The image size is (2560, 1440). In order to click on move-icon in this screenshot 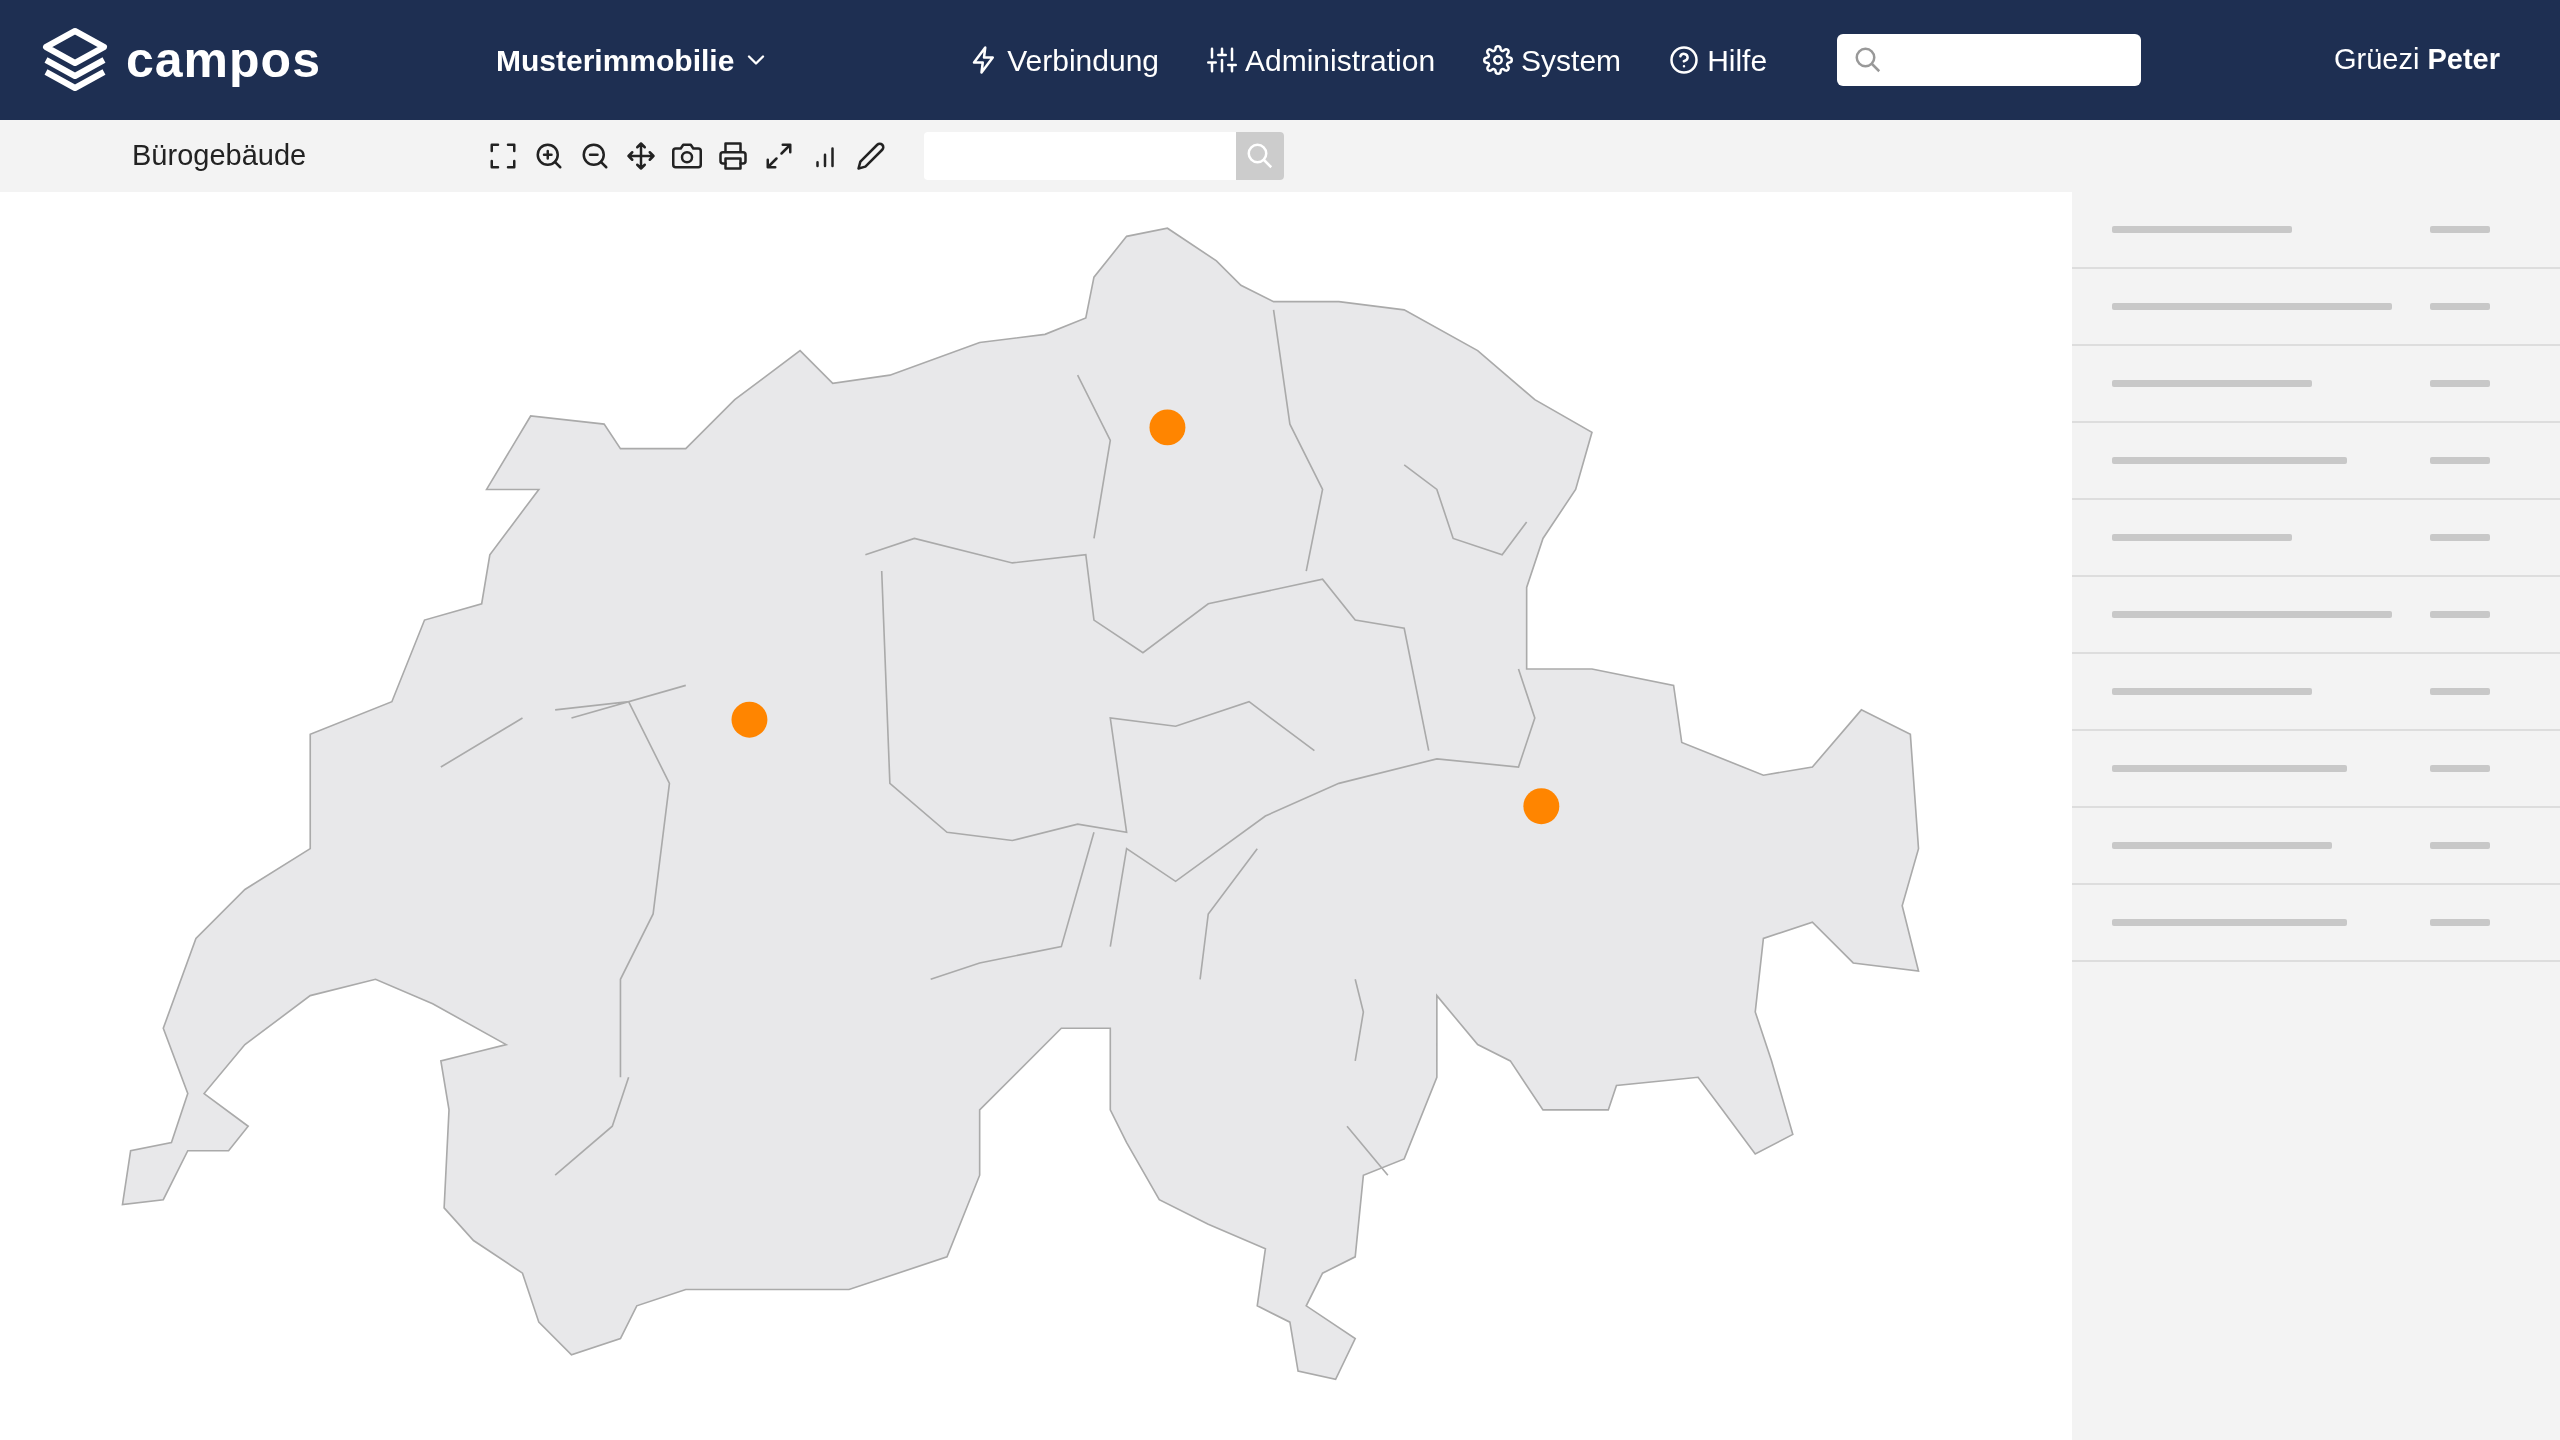, I will do `click(641, 156)`.